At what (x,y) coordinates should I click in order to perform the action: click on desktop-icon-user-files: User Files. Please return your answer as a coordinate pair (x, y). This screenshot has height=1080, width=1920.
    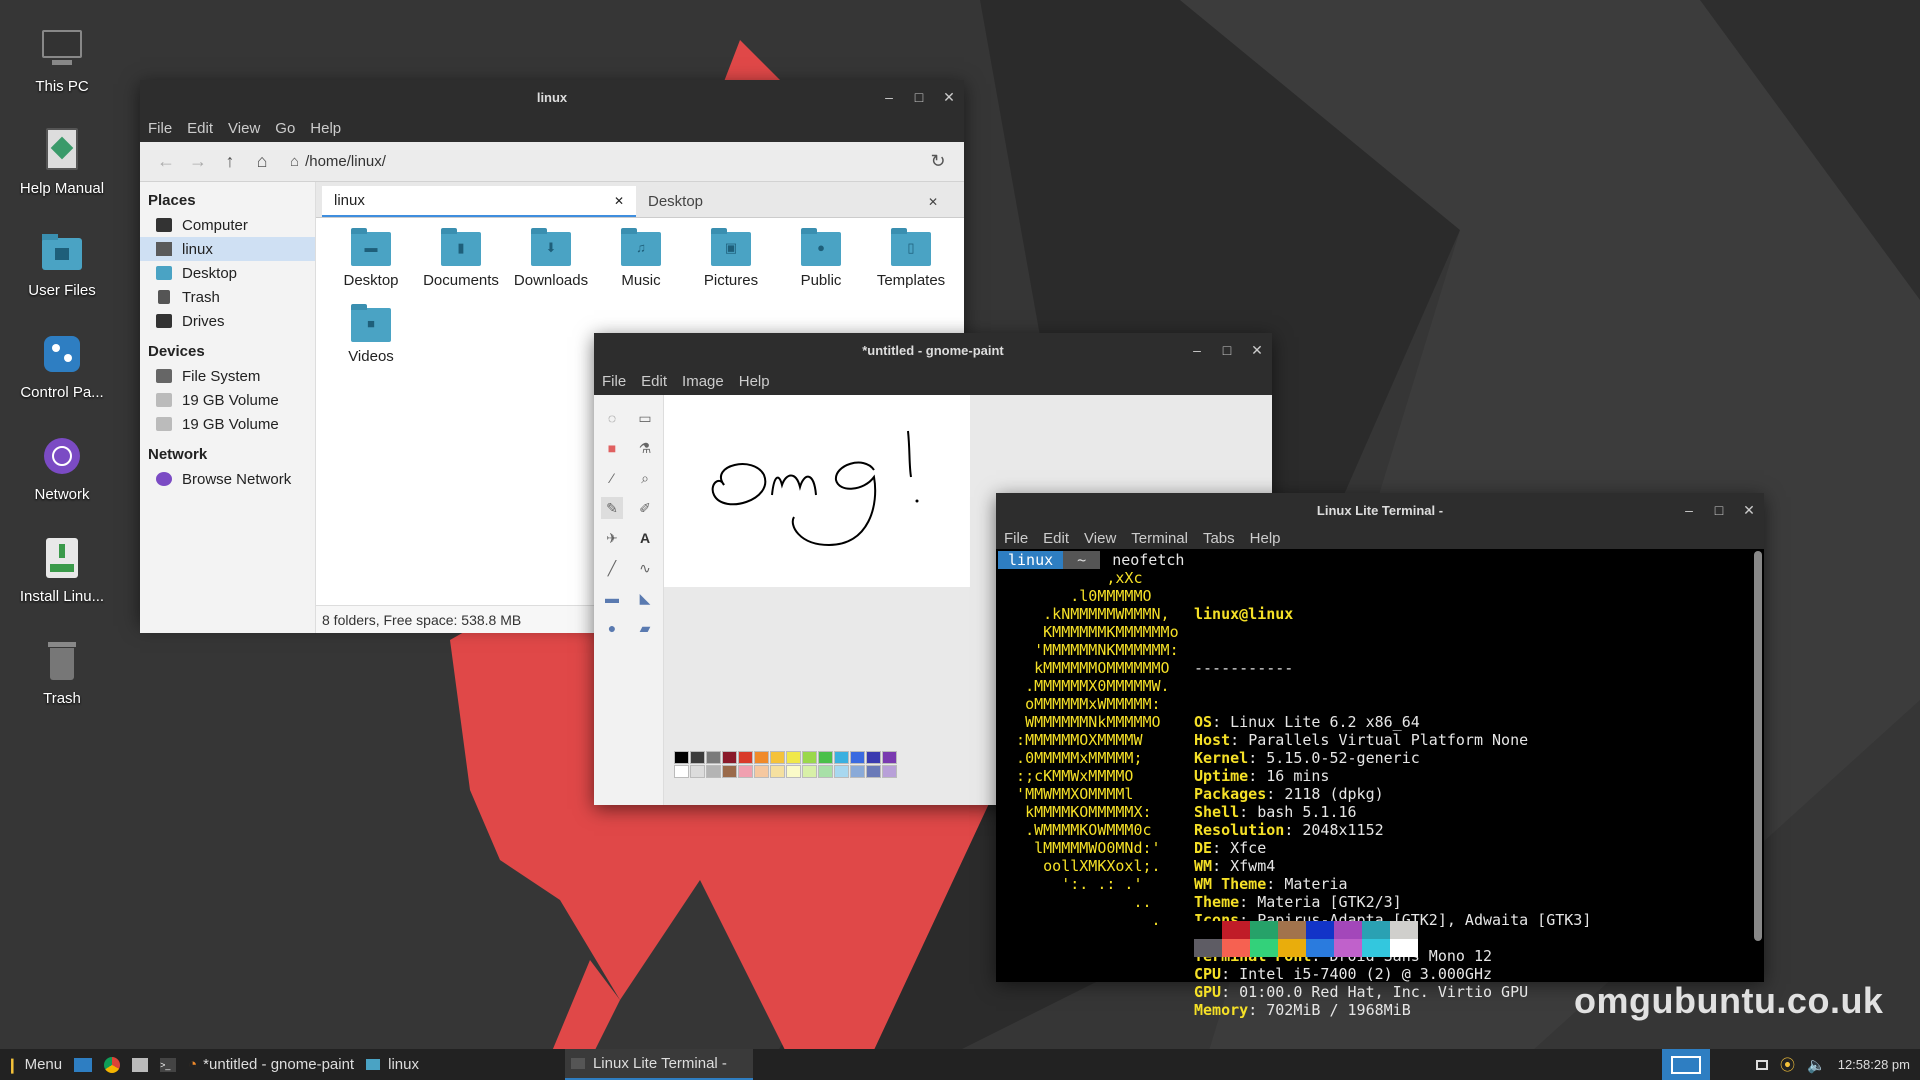
    Looking at the image, I should click on (62, 263).